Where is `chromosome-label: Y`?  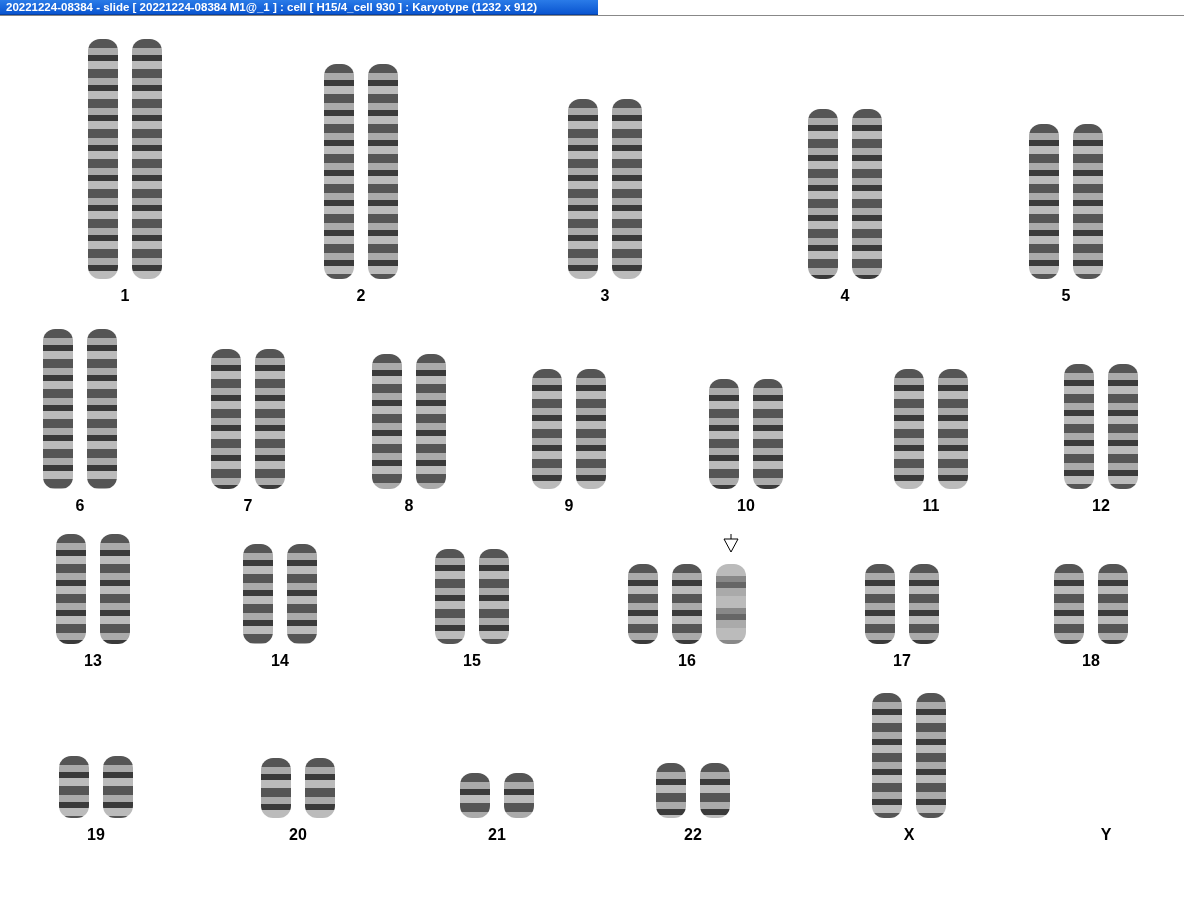 chromosome-label: Y is located at coordinates (1106, 835).